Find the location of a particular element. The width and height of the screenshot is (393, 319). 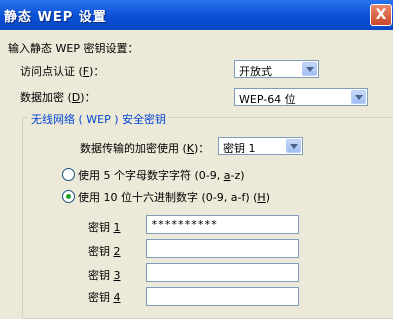

close-button: X is located at coordinates (381, 15).